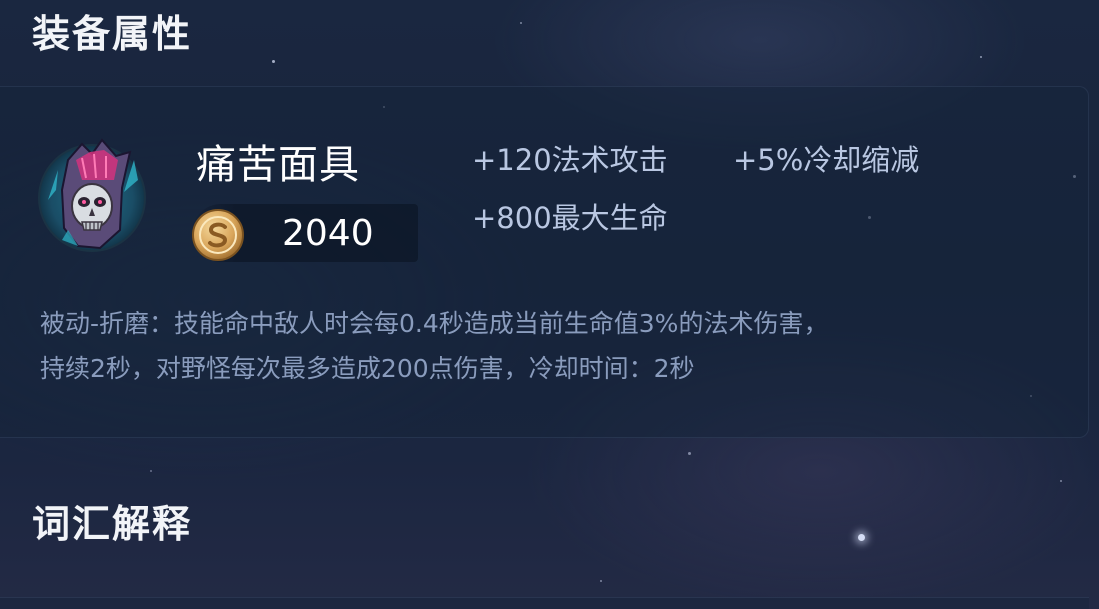 Image resolution: width=1099 pixels, height=609 pixels. I want to click on equipment-attributes-title: 装备属性, so click(112, 34).